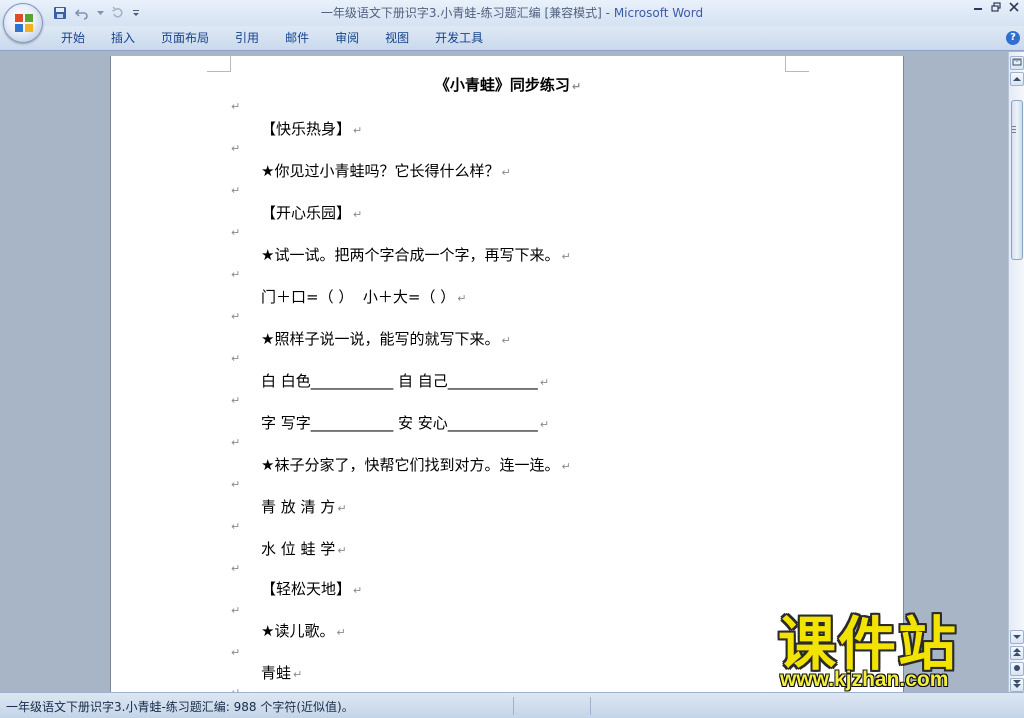  What do you see at coordinates (978, 9) in the screenshot?
I see `minimize-icon` at bounding box center [978, 9].